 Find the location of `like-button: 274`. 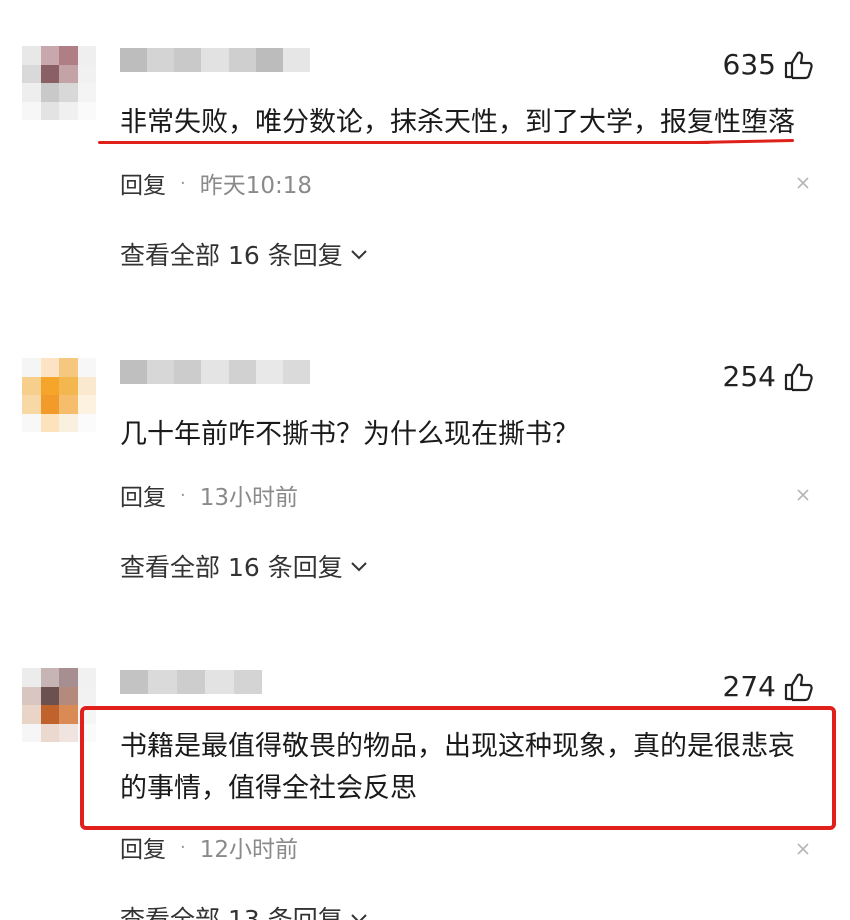

like-button: 274 is located at coordinates (768, 686).